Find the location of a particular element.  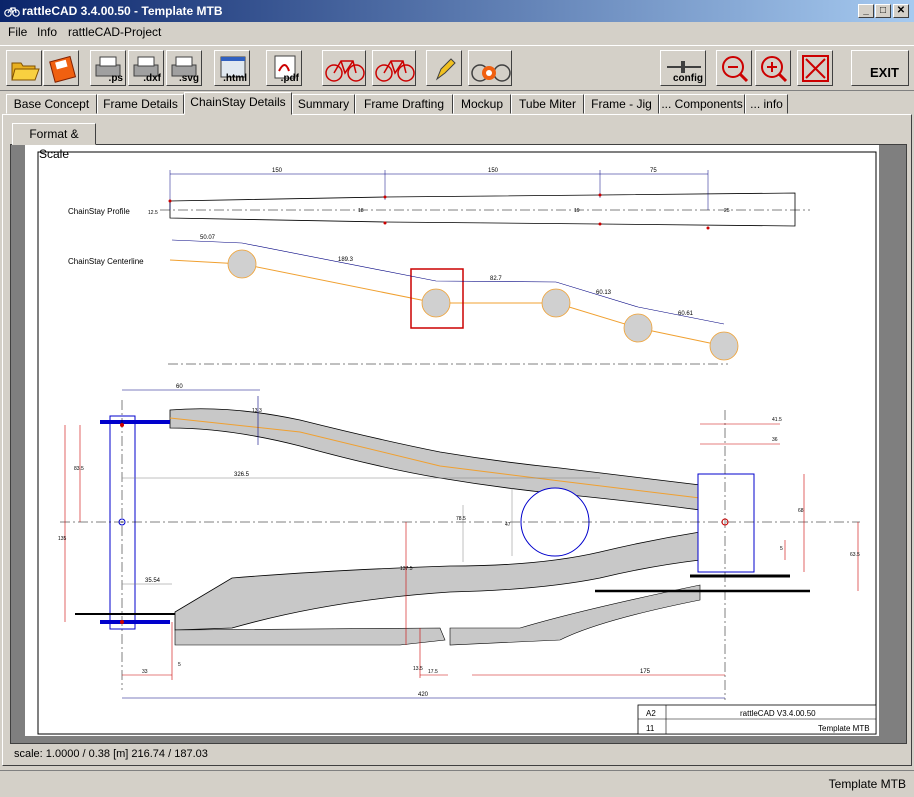

menu-bar: File Info rattleCAD-Project is located at coordinates (457, 32).